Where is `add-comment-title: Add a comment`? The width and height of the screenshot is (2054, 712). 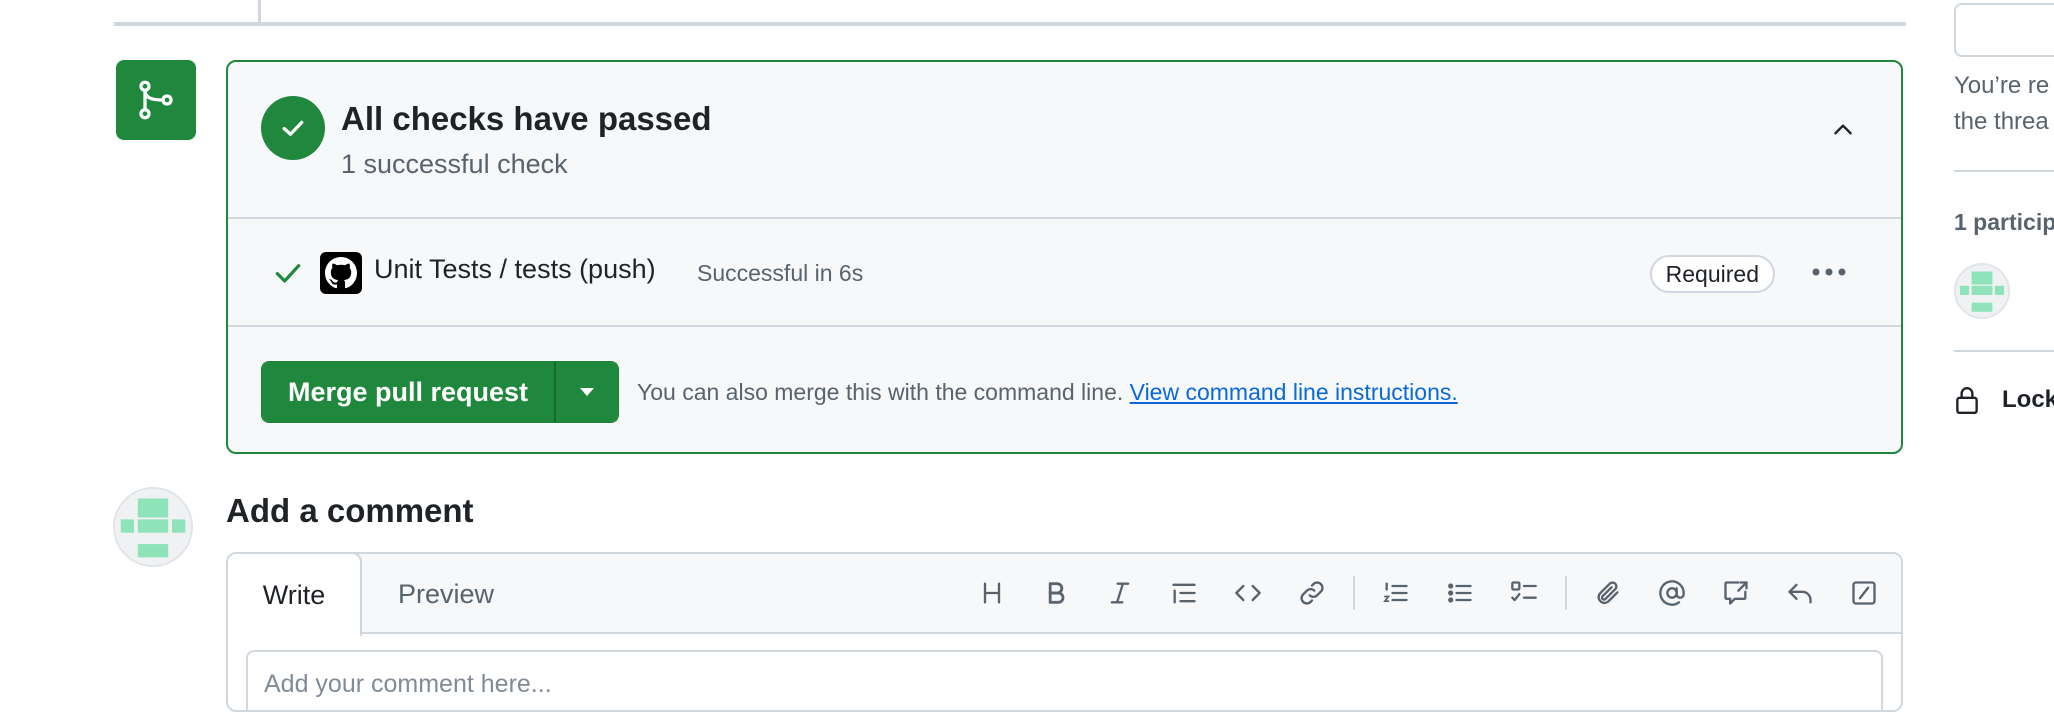 add-comment-title: Add a comment is located at coordinates (350, 510).